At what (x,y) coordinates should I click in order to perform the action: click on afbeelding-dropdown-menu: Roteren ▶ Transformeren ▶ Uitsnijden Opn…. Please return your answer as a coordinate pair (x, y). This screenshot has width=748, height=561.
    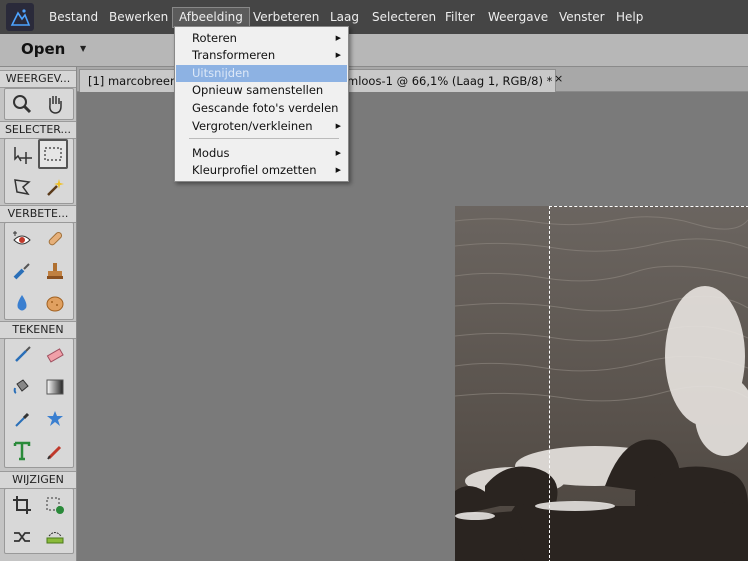
    Looking at the image, I should click on (261, 104).